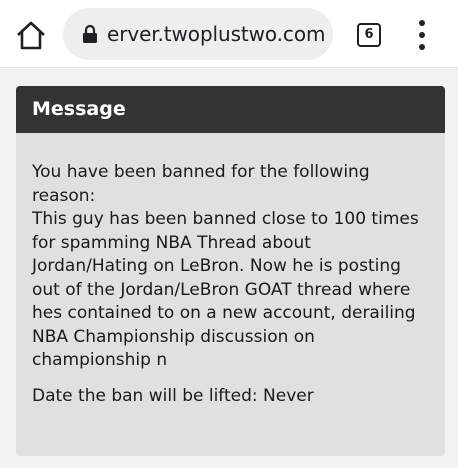 This screenshot has height=468, width=458. Describe the element at coordinates (288, 395) in the screenshot. I see `ban-lift-value: Never` at that location.